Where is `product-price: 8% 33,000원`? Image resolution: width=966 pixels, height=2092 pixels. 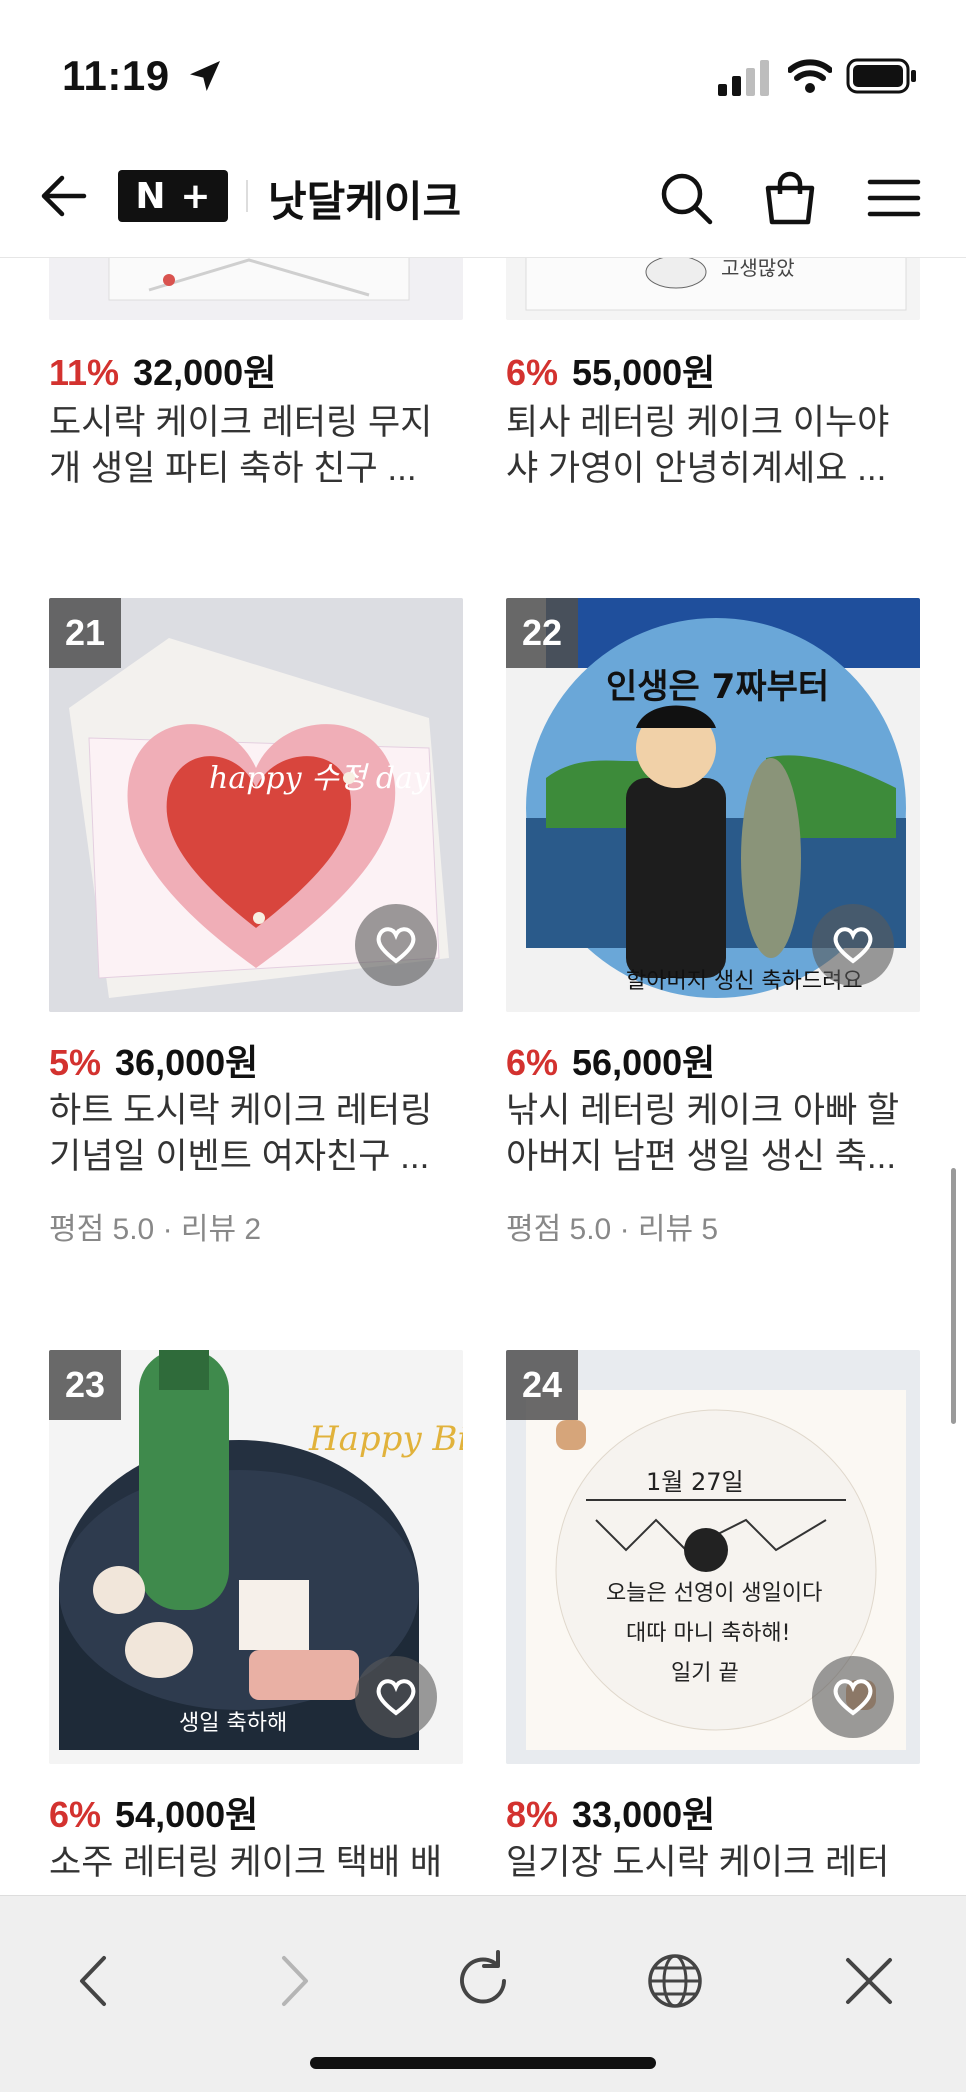 product-price: 8% 33,000원 is located at coordinates (610, 1812).